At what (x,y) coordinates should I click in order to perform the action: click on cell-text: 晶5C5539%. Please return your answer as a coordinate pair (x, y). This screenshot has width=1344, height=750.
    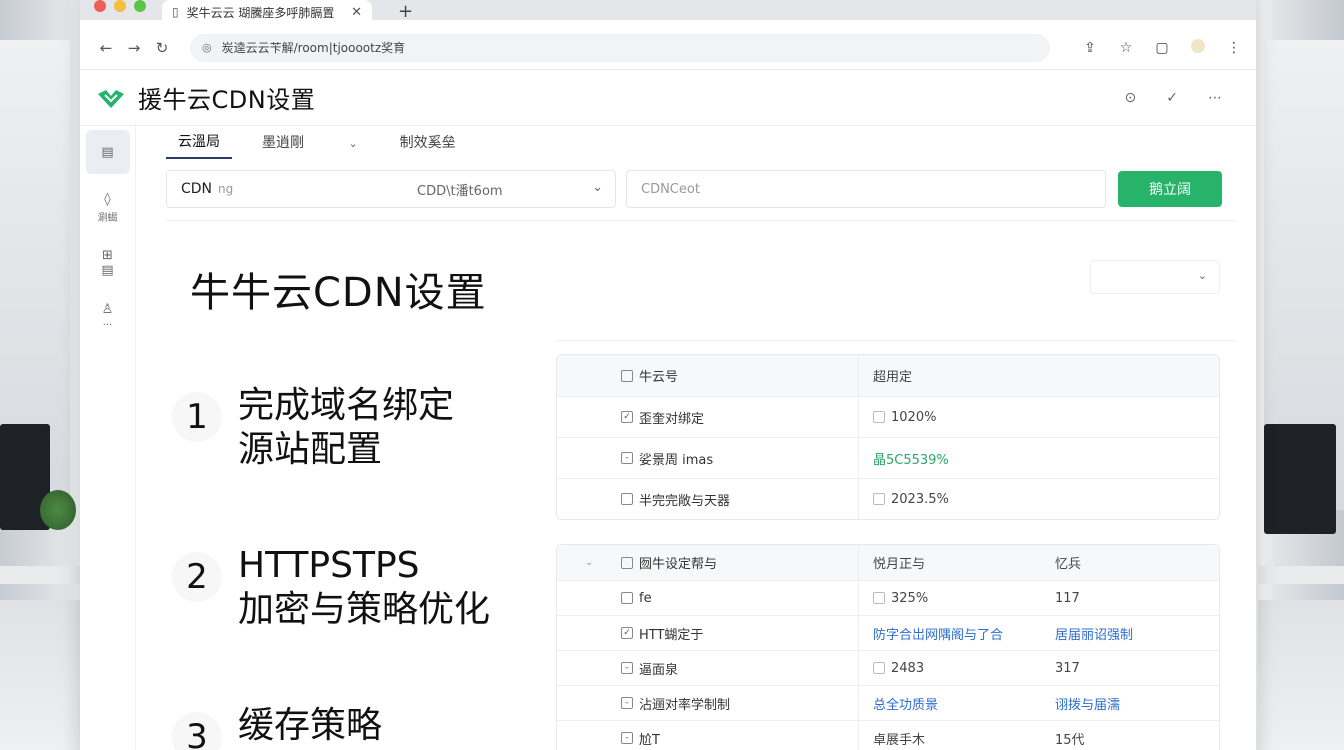
    Looking at the image, I should click on (911, 460).